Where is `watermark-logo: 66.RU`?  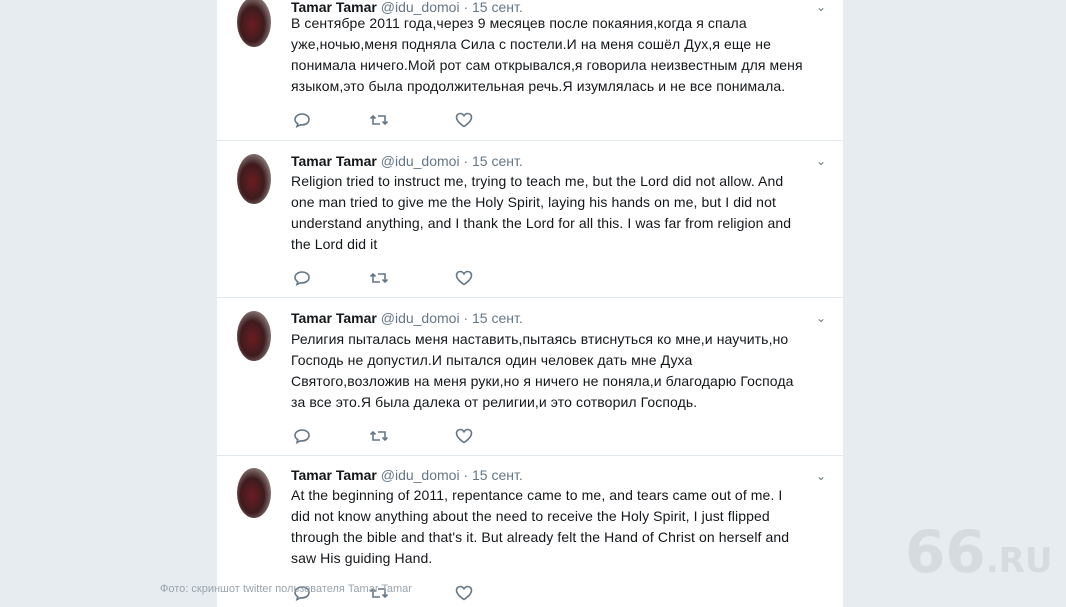
watermark-logo: 66.RU is located at coordinates (978, 556).